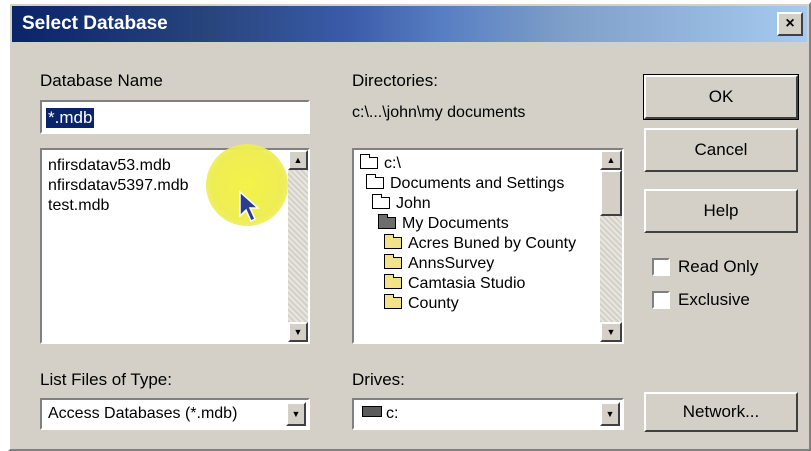 The width and height of the screenshot is (811, 451). Describe the element at coordinates (721, 150) in the screenshot. I see `cancel-button: Cancel` at that location.